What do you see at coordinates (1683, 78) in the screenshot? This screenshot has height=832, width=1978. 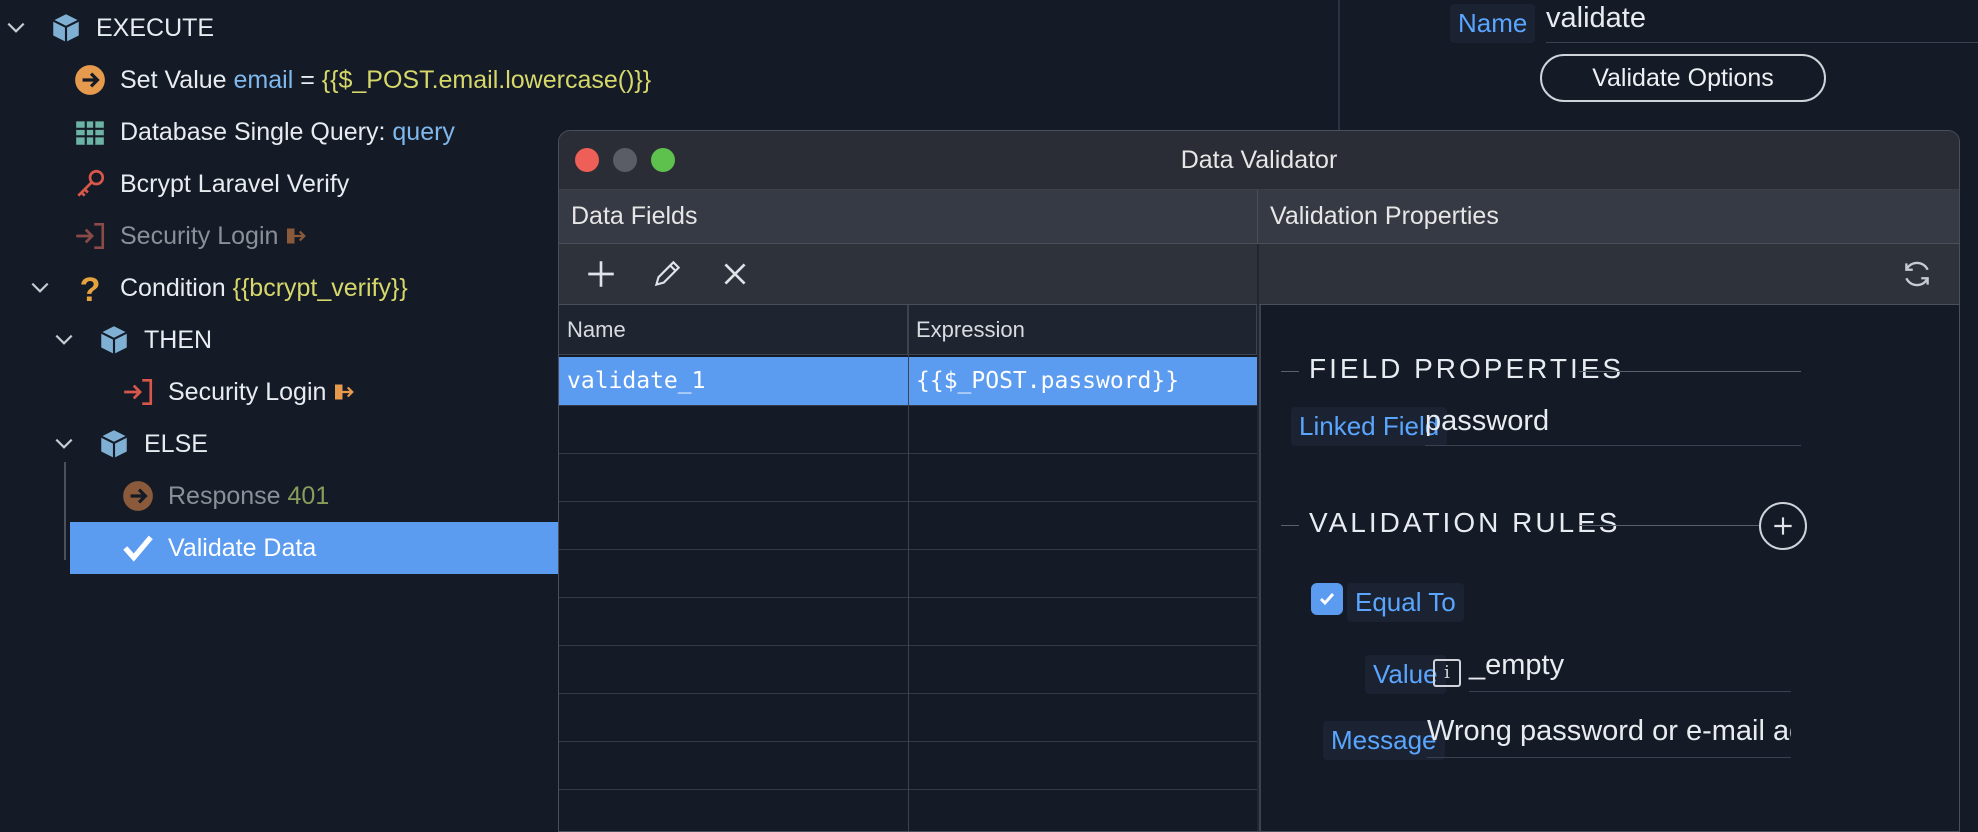 I see `validate-options-button: Validate Options` at bounding box center [1683, 78].